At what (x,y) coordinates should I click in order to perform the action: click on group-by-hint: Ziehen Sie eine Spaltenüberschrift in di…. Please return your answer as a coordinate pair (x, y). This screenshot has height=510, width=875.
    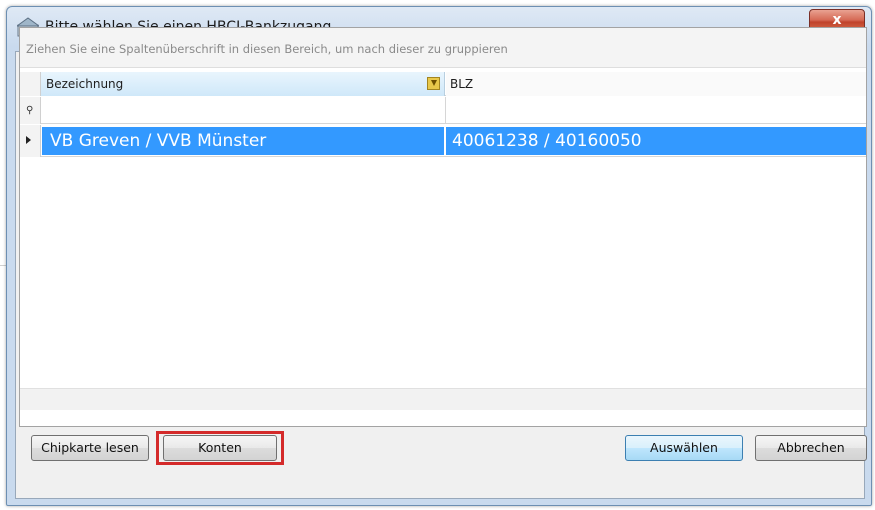
    Looking at the image, I should click on (267, 49).